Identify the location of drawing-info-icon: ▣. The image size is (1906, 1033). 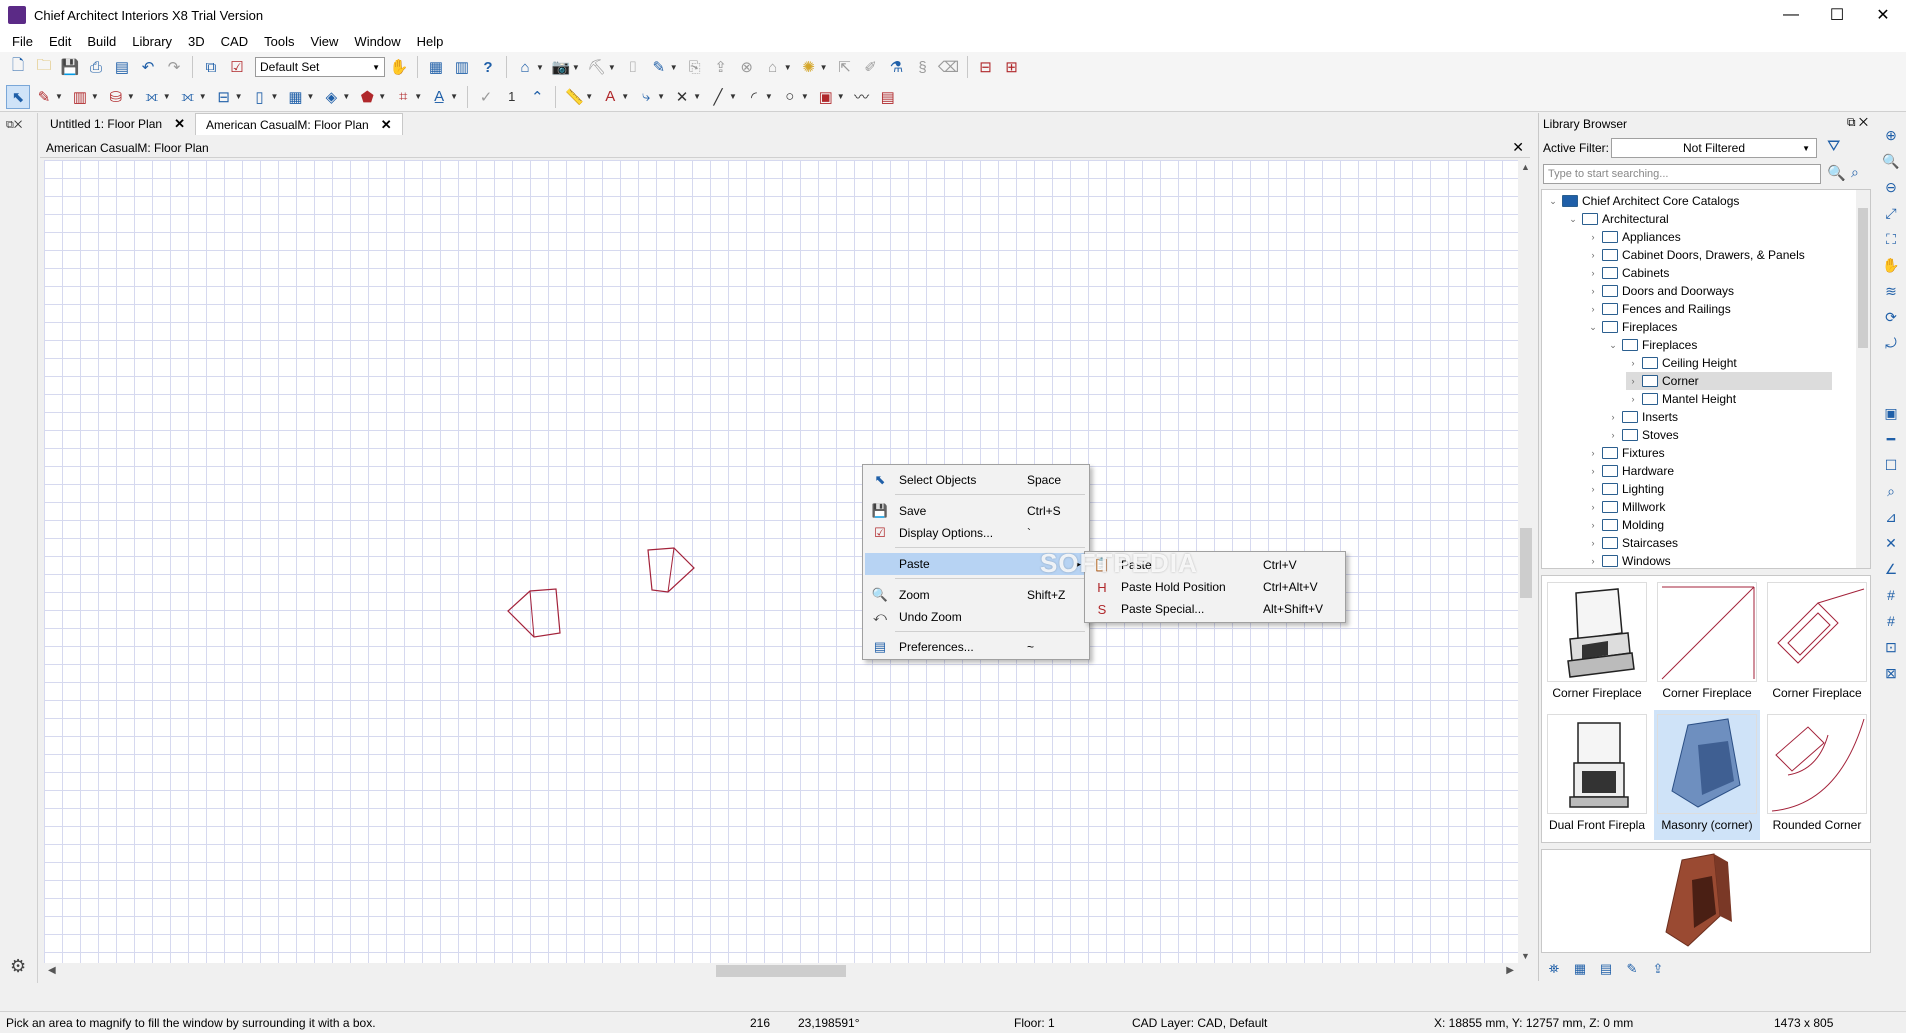
(1891, 413).